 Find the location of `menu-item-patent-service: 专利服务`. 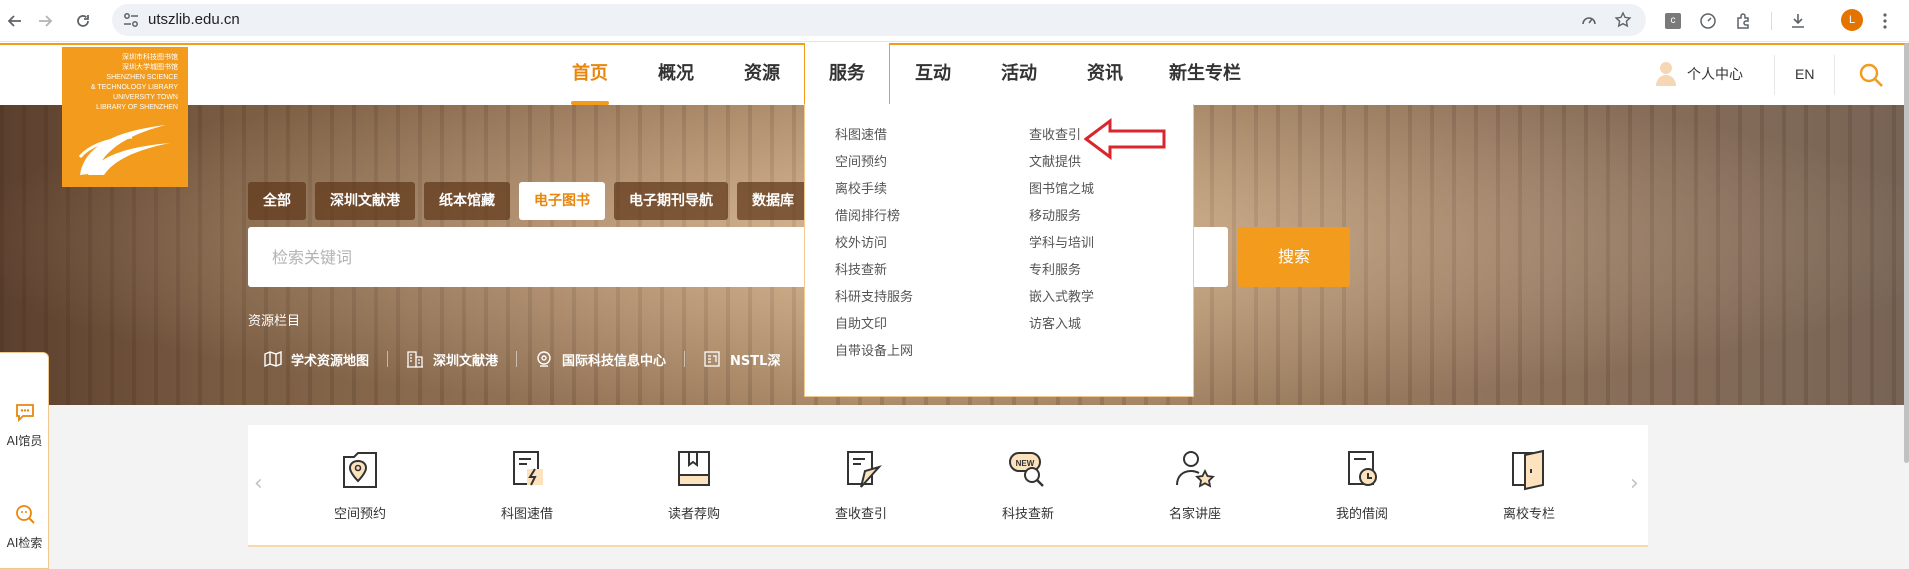

menu-item-patent-service: 专利服务 is located at coordinates (1061, 270).